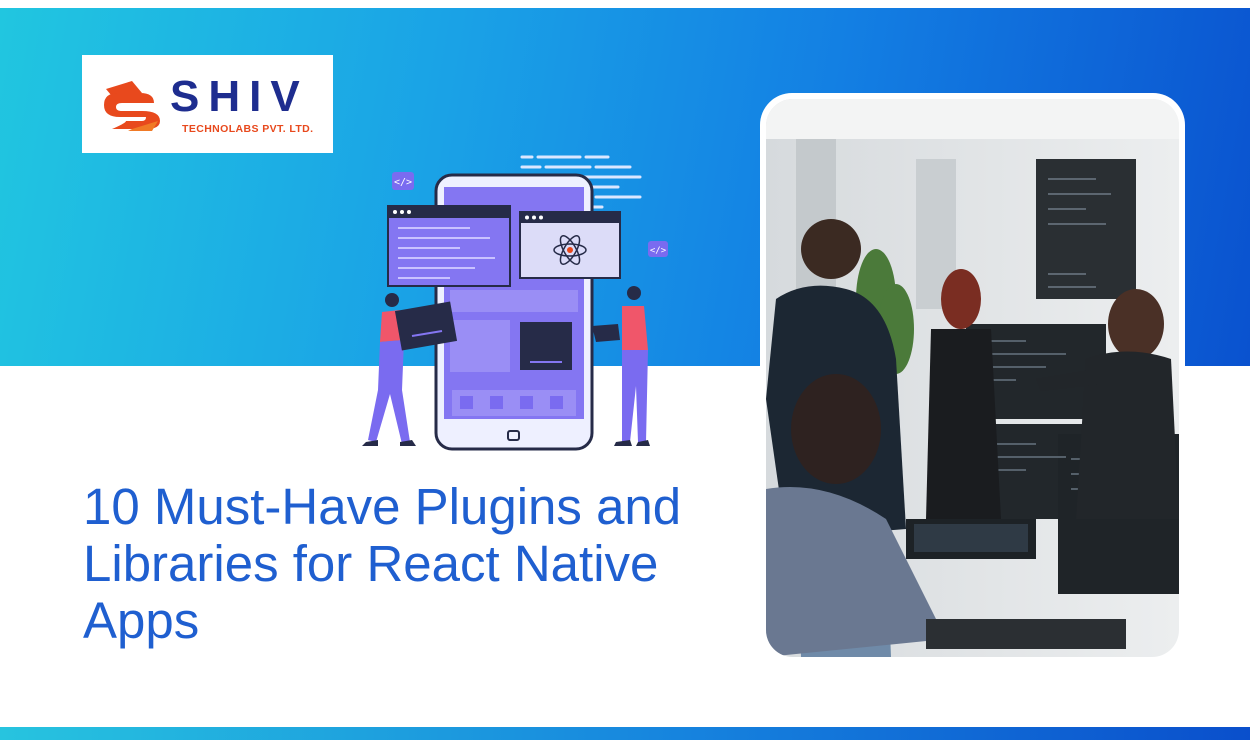 Image resolution: width=1250 pixels, height=740 pixels. Describe the element at coordinates (625, 733) in the screenshot. I see `footer-gradient-bar` at that location.